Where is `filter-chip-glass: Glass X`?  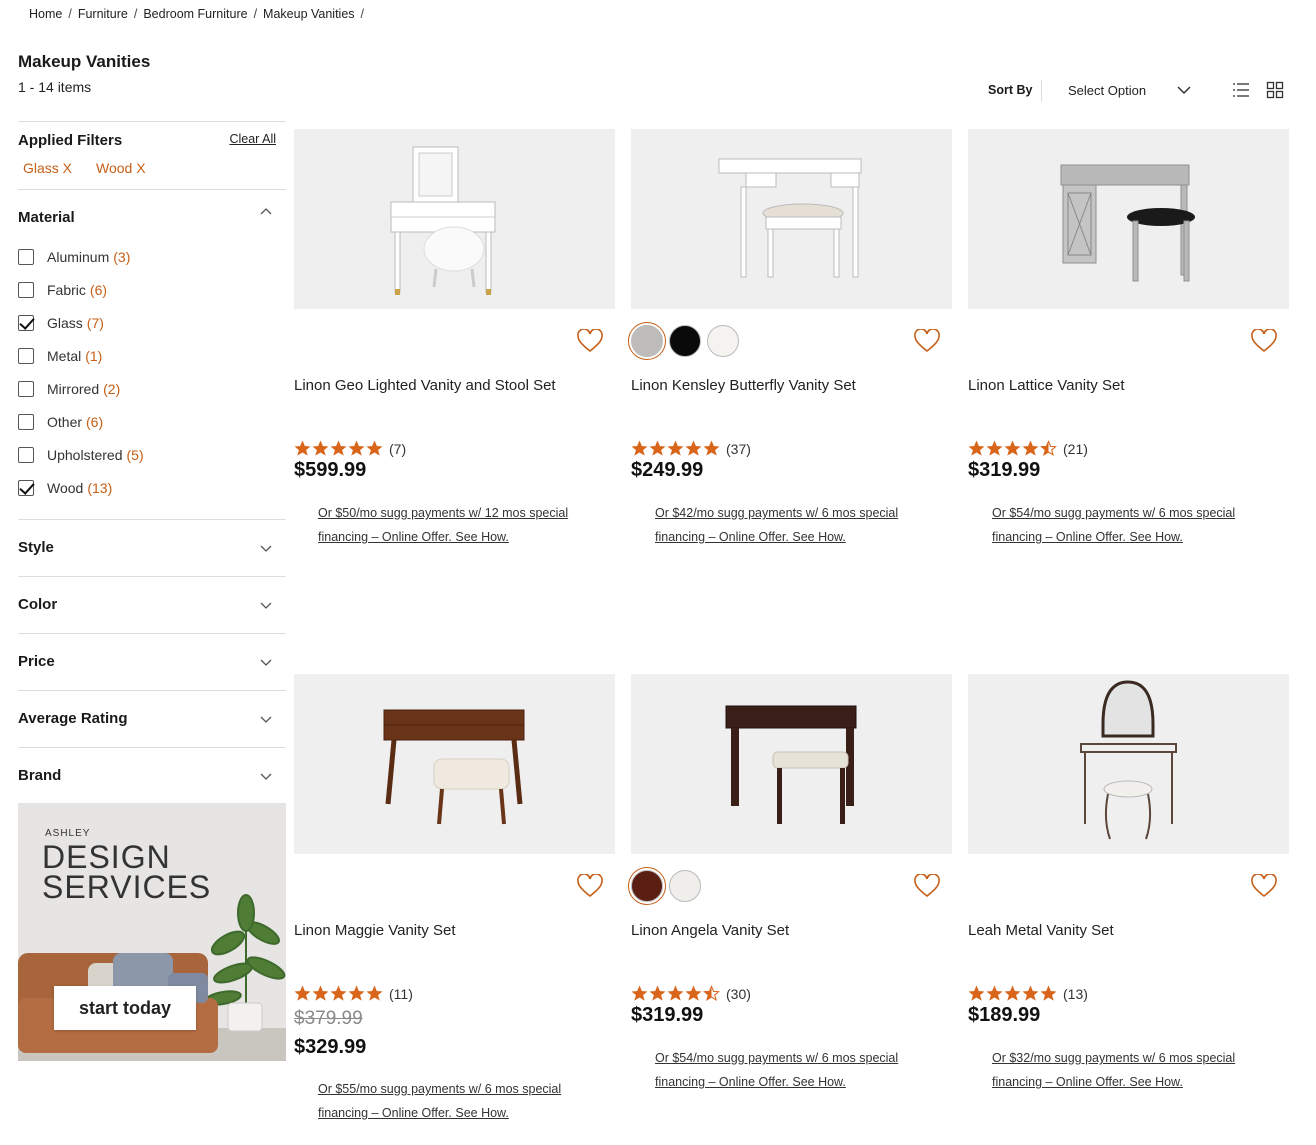
filter-chip-glass: Glass X is located at coordinates (47, 168).